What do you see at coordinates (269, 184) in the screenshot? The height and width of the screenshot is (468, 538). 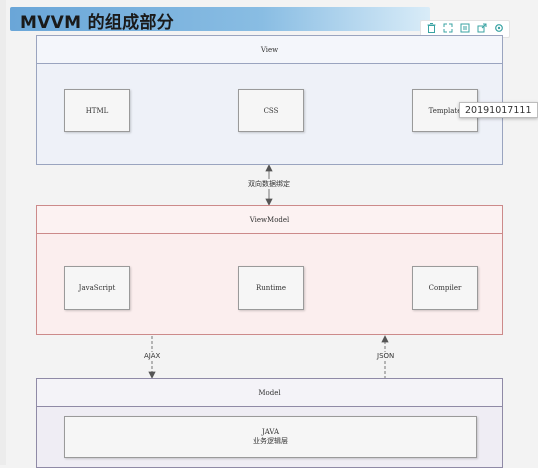 I see `binding-label: 双向数据绑定` at bounding box center [269, 184].